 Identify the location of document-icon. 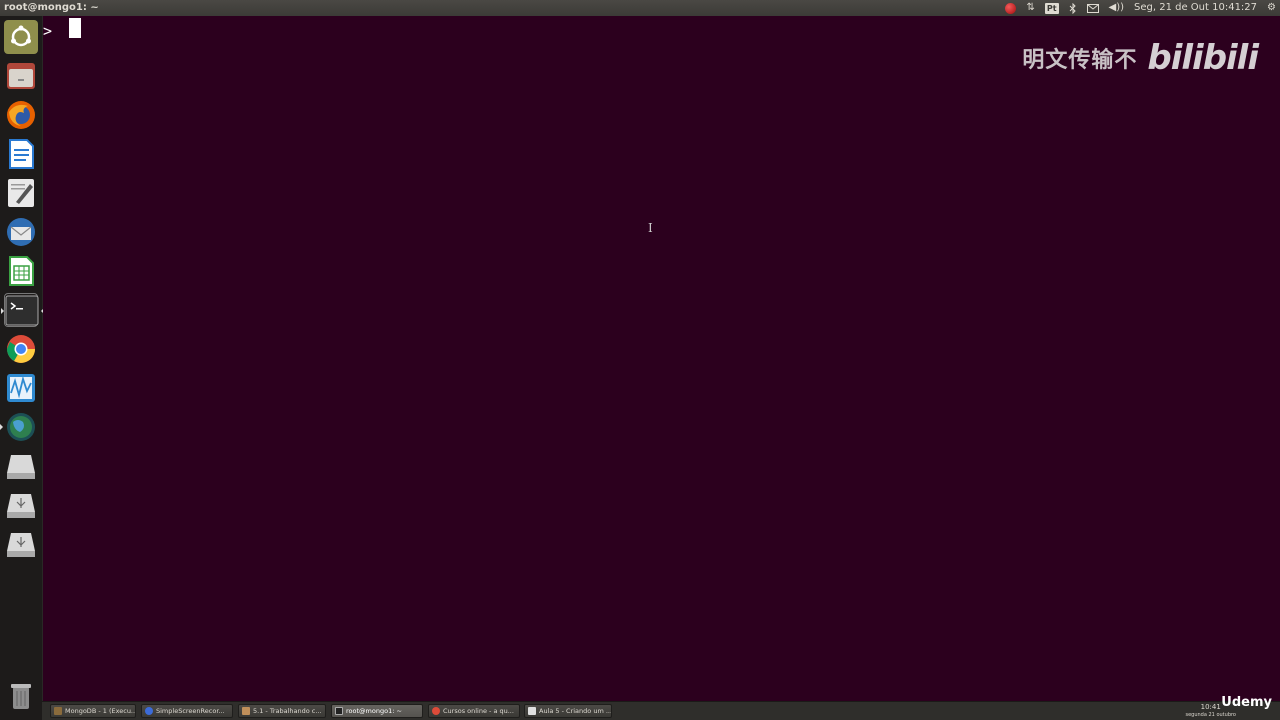
(532, 711).